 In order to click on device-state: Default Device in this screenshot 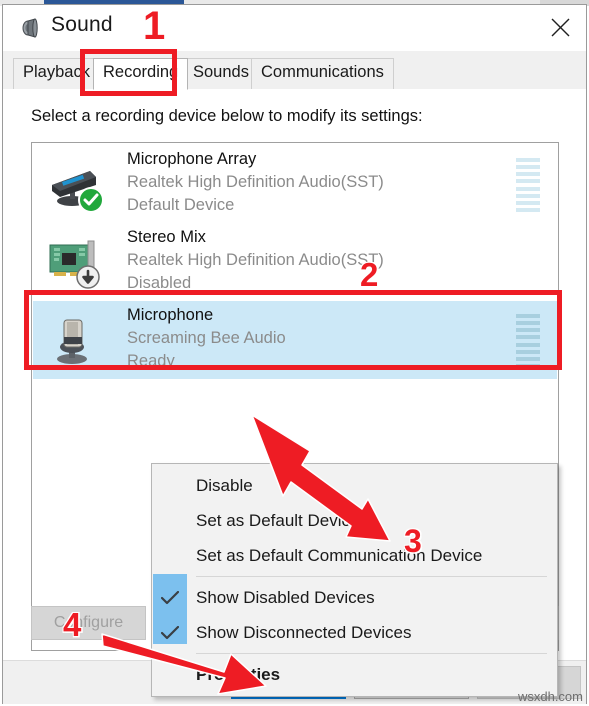, I will do `click(181, 205)`.